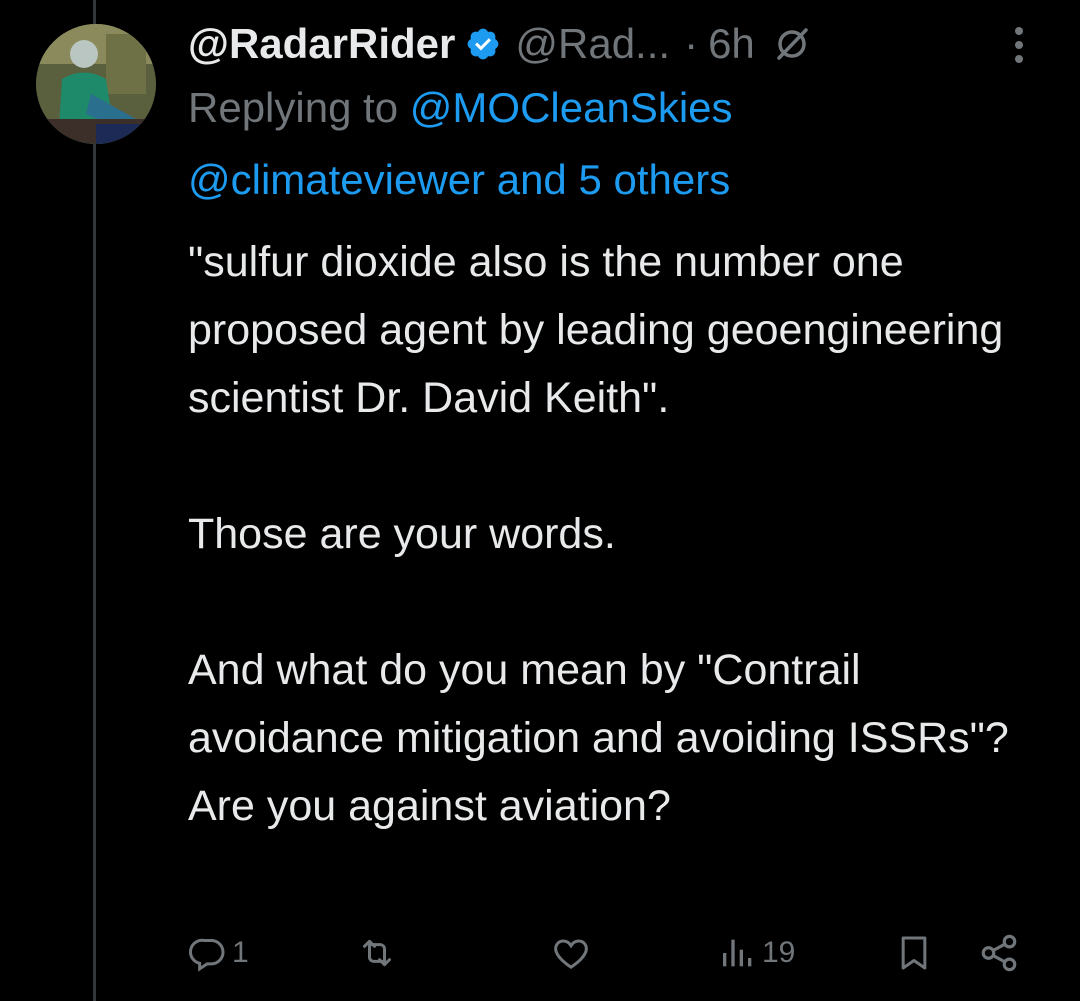 This screenshot has height=1001, width=1080. I want to click on mention-others-link: @climateviewer and 5 others, so click(459, 179).